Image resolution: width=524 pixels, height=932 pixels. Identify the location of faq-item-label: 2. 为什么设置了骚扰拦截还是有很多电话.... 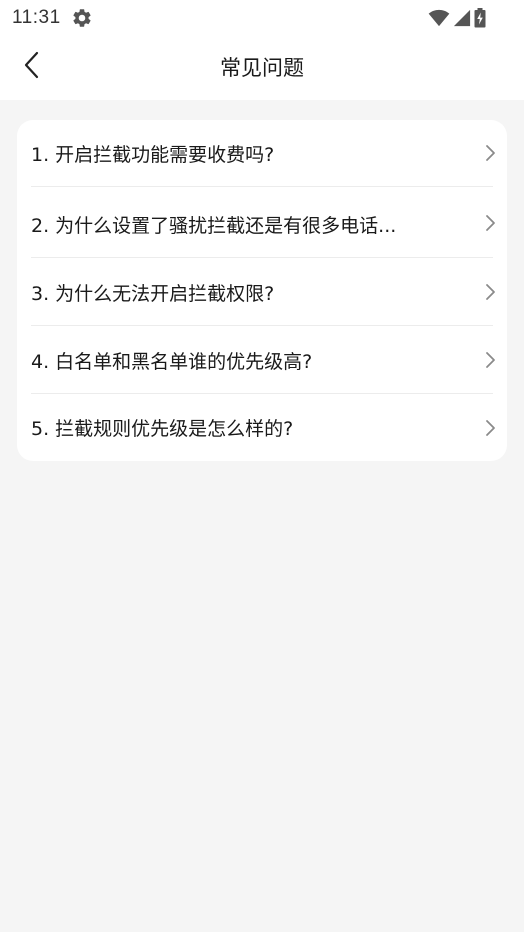
(214, 226).